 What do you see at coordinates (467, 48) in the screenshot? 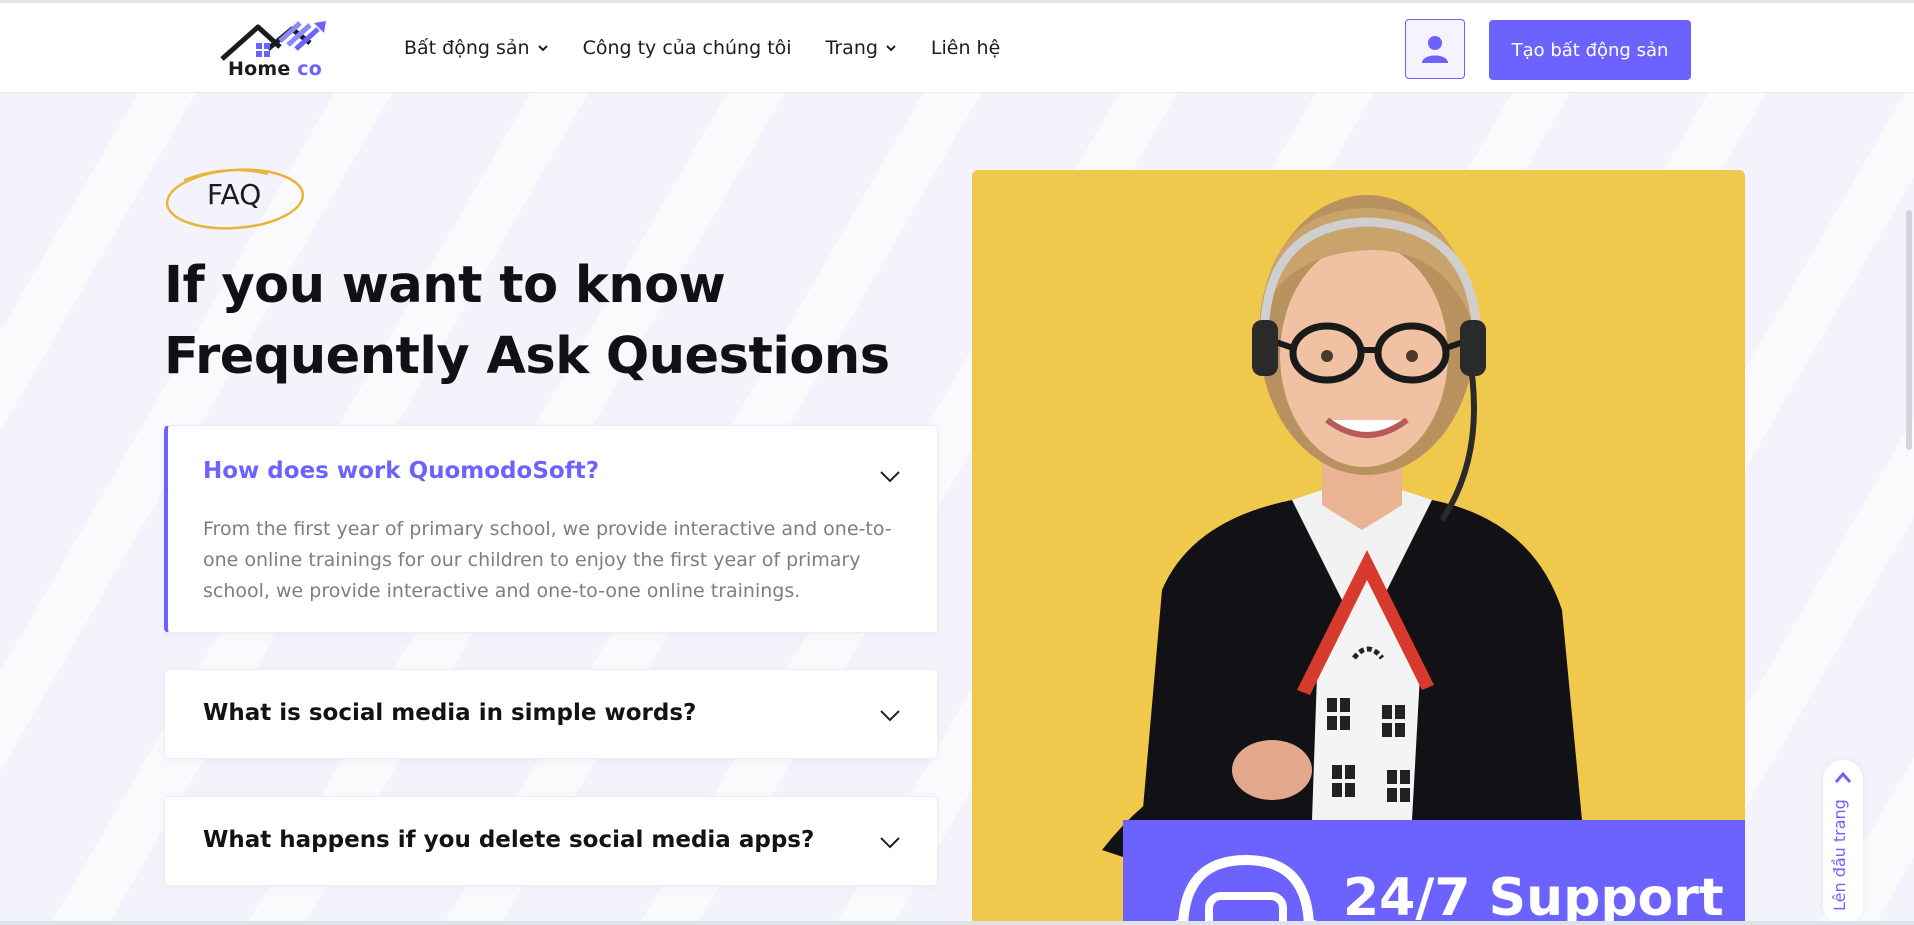
I see `nav-label: Bất động sản` at bounding box center [467, 48].